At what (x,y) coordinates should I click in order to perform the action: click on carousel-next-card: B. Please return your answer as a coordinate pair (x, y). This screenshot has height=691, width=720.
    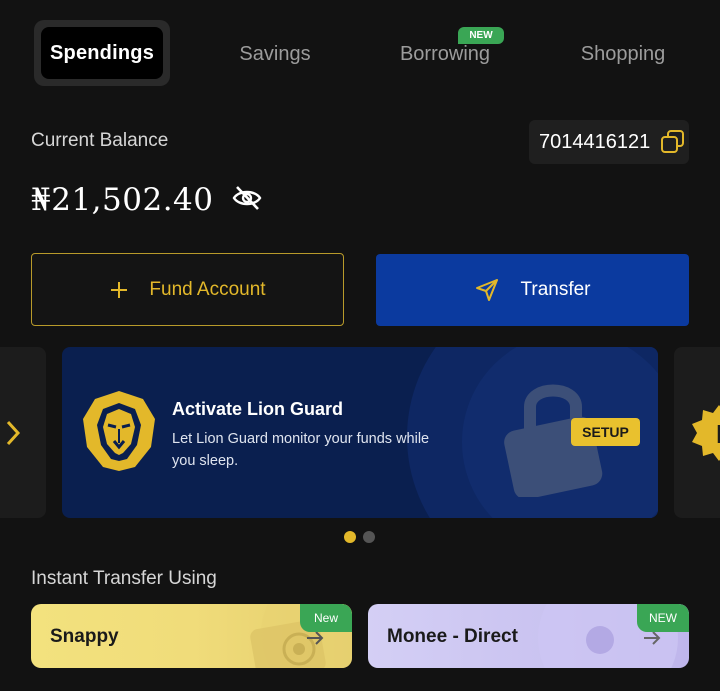
    Looking at the image, I should click on (697, 432).